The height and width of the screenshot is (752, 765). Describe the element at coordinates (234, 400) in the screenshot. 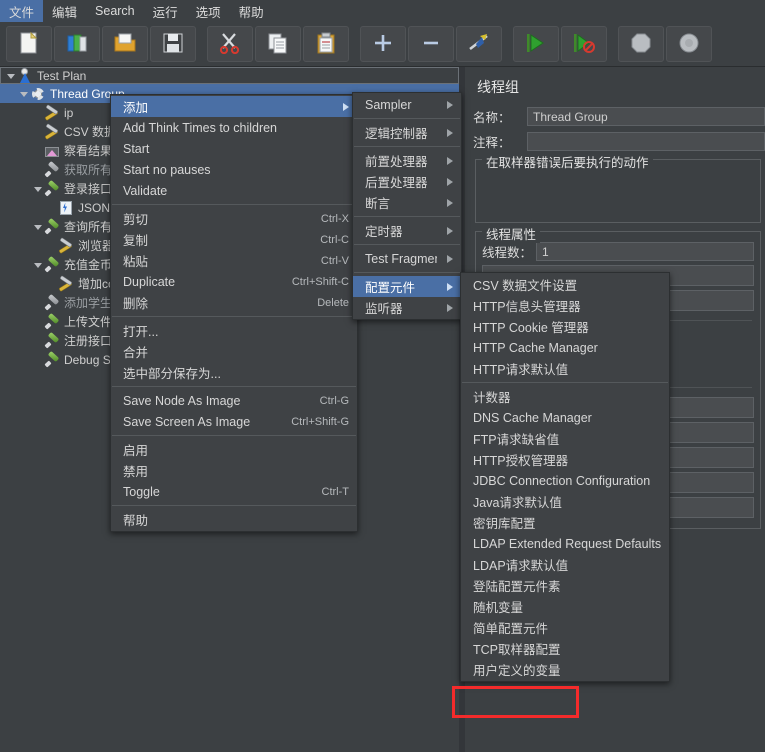

I see `ctx-save-node-as-image: Save Node As Image Ctrl-G` at that location.